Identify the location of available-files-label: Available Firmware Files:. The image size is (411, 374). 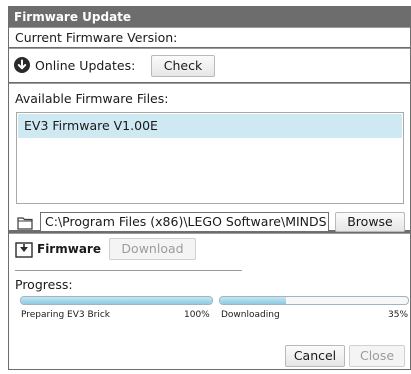
(92, 98).